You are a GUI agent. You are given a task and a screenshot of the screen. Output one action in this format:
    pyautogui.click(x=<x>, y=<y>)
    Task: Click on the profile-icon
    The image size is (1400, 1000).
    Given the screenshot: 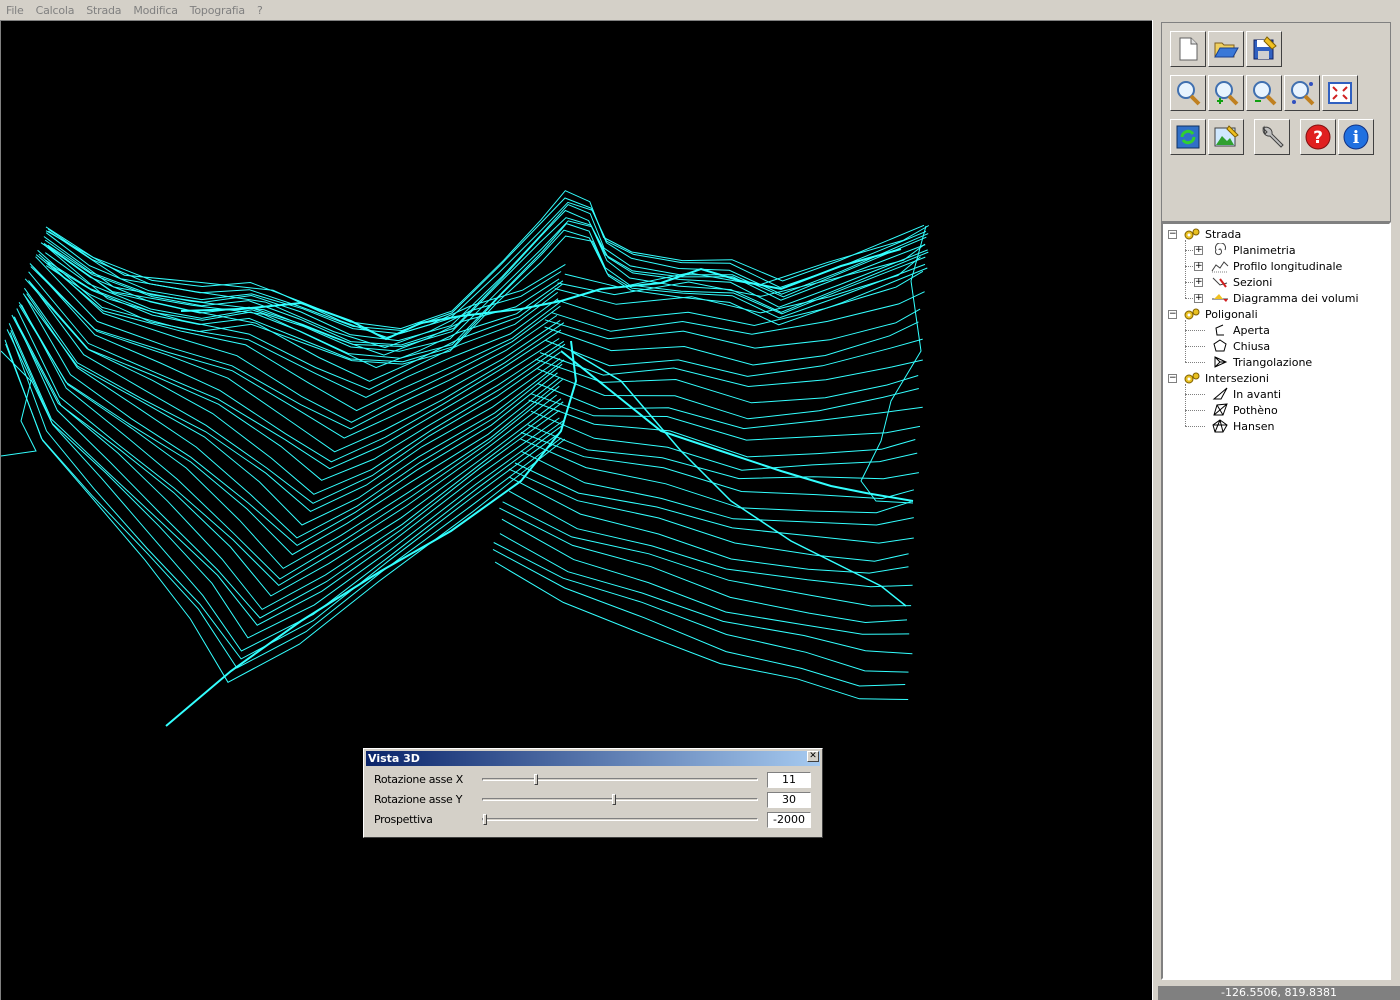 What is the action you would take?
    pyautogui.click(x=1220, y=266)
    